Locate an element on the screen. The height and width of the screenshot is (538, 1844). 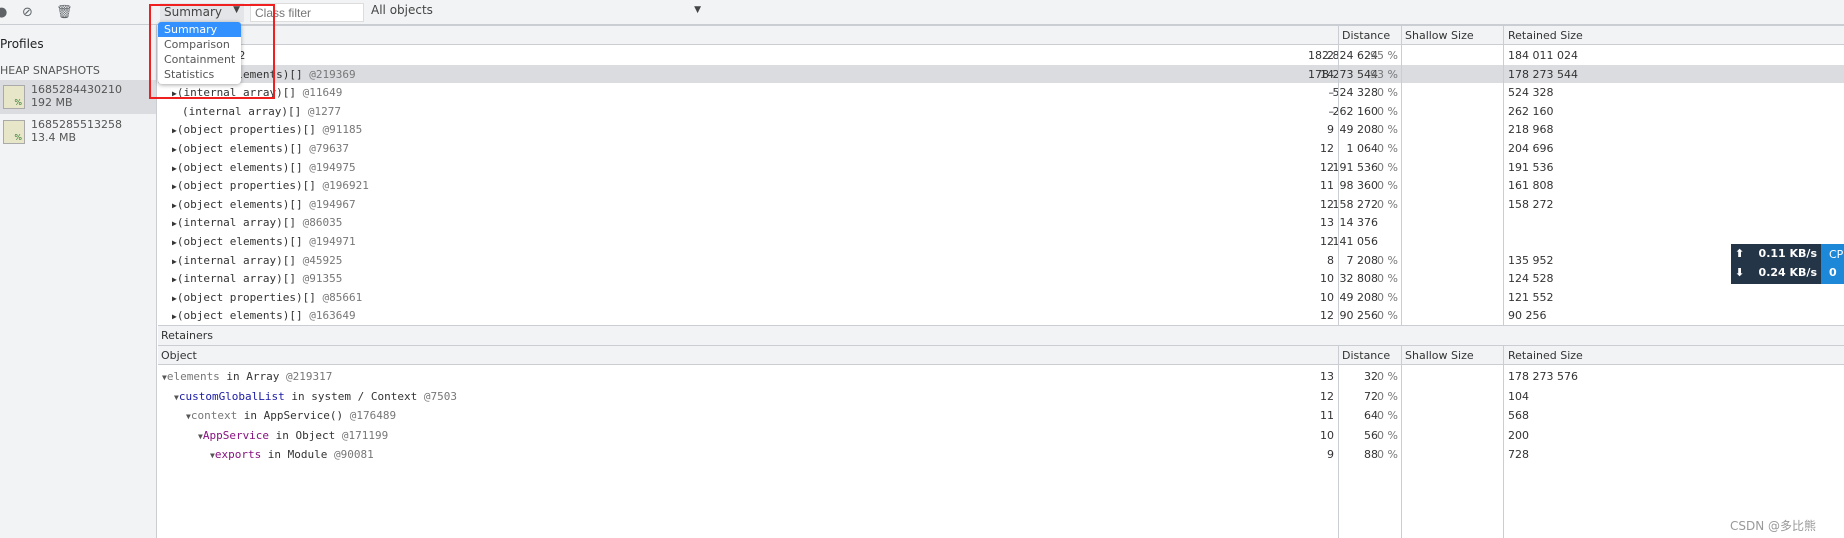
object-name: ▶(internal array)[] @86035 is located at coordinates (257, 223).